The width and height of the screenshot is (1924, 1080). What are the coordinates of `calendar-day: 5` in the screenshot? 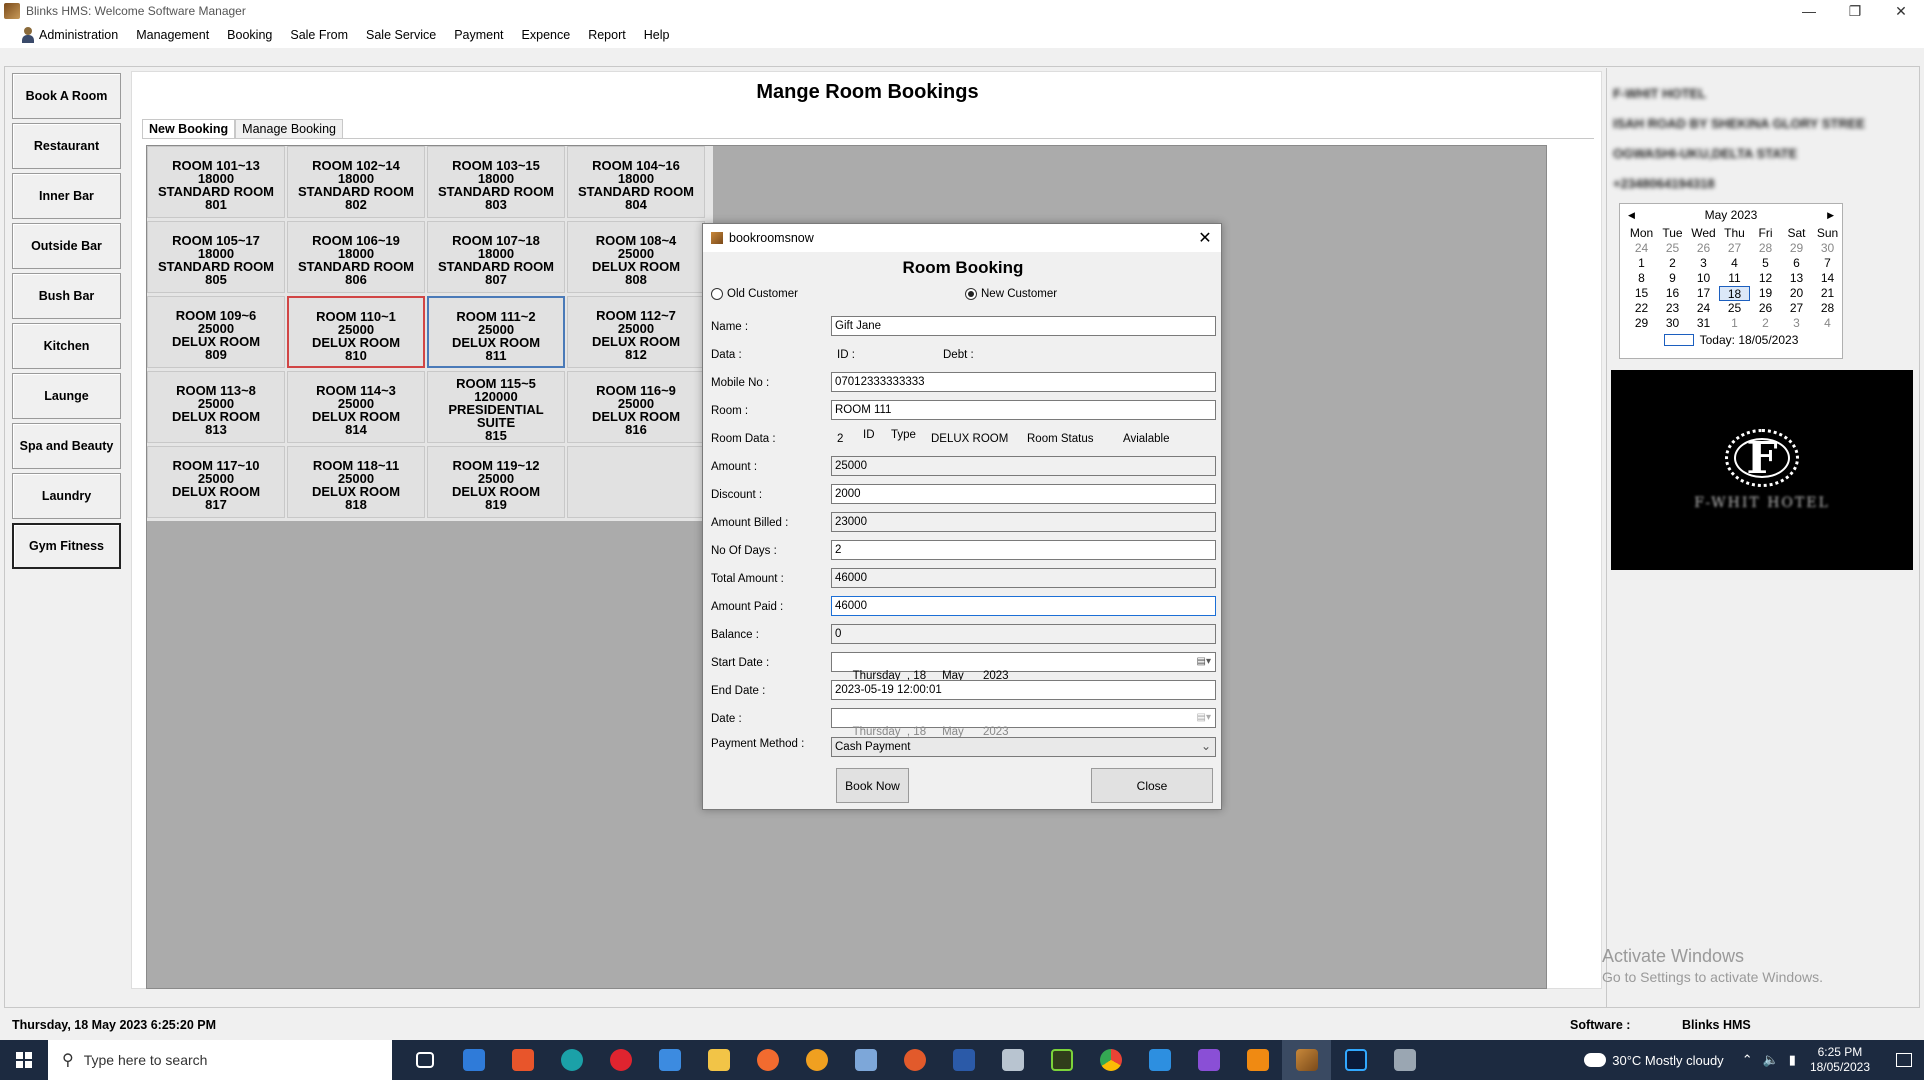 It's located at (1765, 263).